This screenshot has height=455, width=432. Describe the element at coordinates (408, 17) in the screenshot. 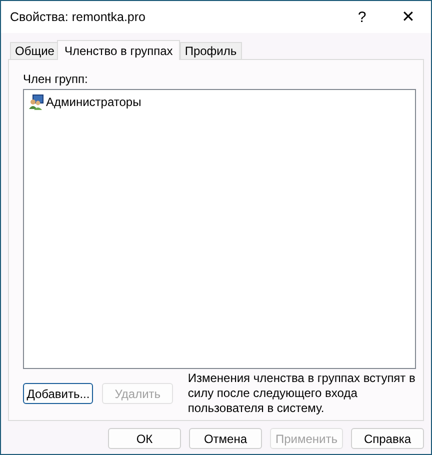

I see `close-button: ✕` at that location.